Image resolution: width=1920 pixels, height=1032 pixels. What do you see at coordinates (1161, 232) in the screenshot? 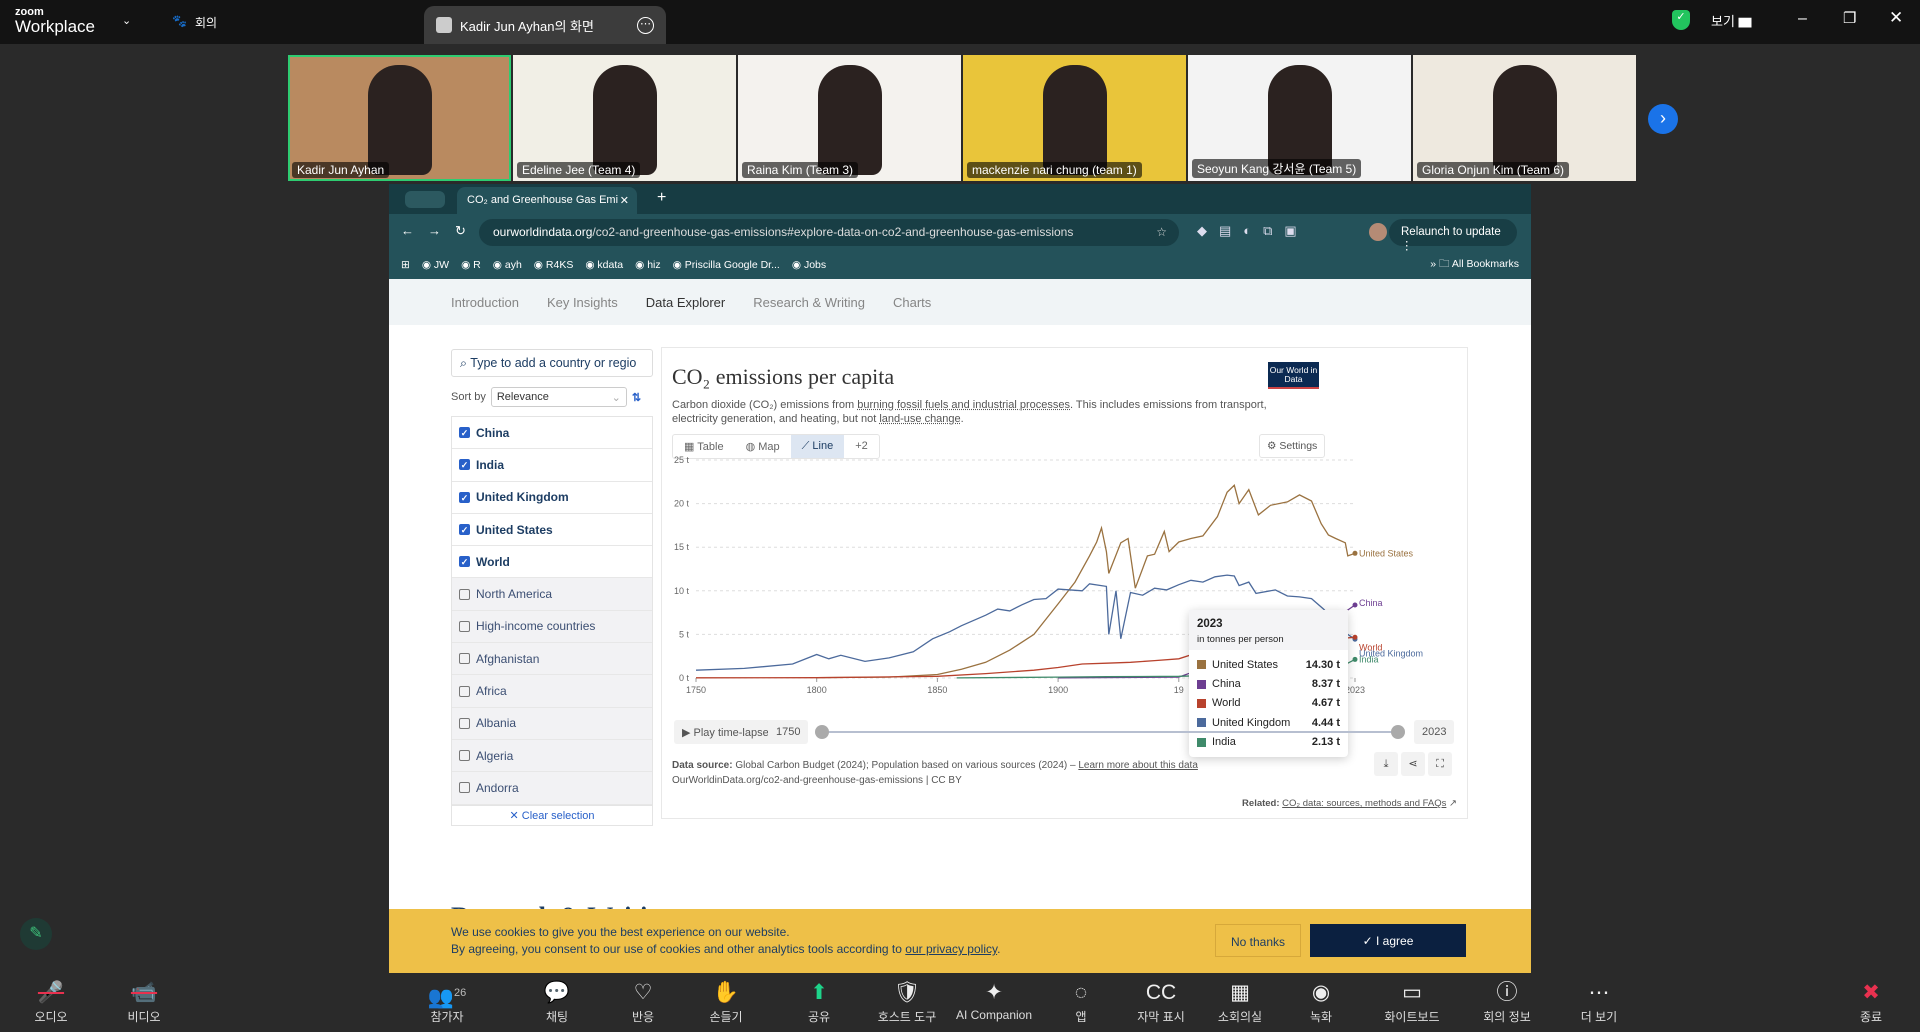
I see `bookmark-star-icon: ☆` at bounding box center [1161, 232].